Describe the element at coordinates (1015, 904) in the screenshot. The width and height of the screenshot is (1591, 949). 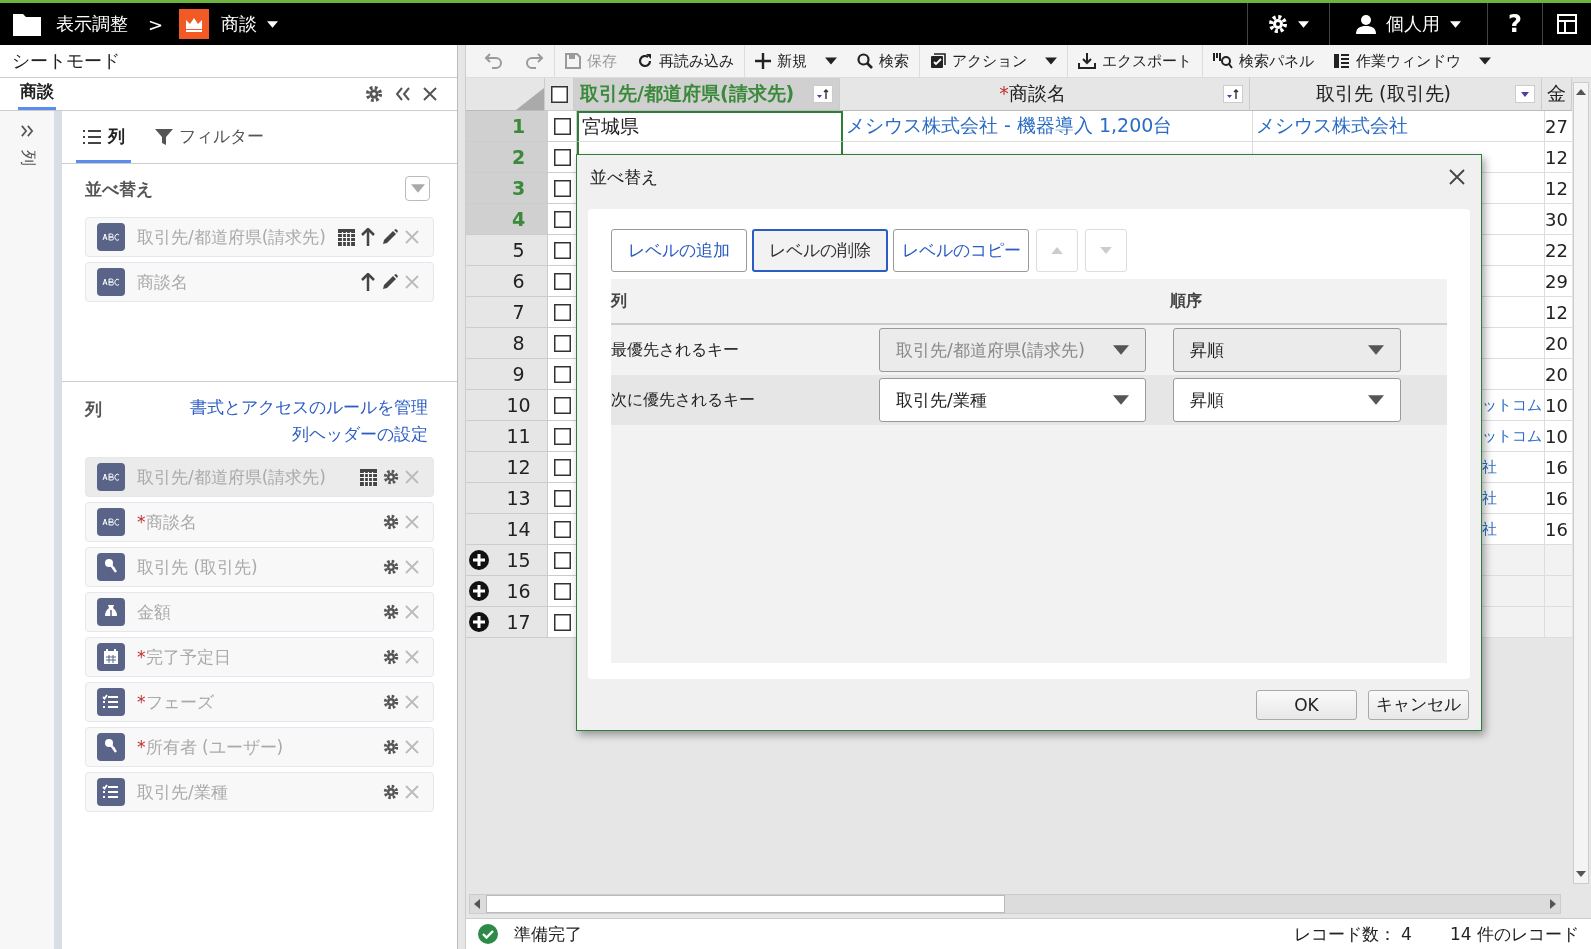
I see `horizontal-scrollbar` at that location.